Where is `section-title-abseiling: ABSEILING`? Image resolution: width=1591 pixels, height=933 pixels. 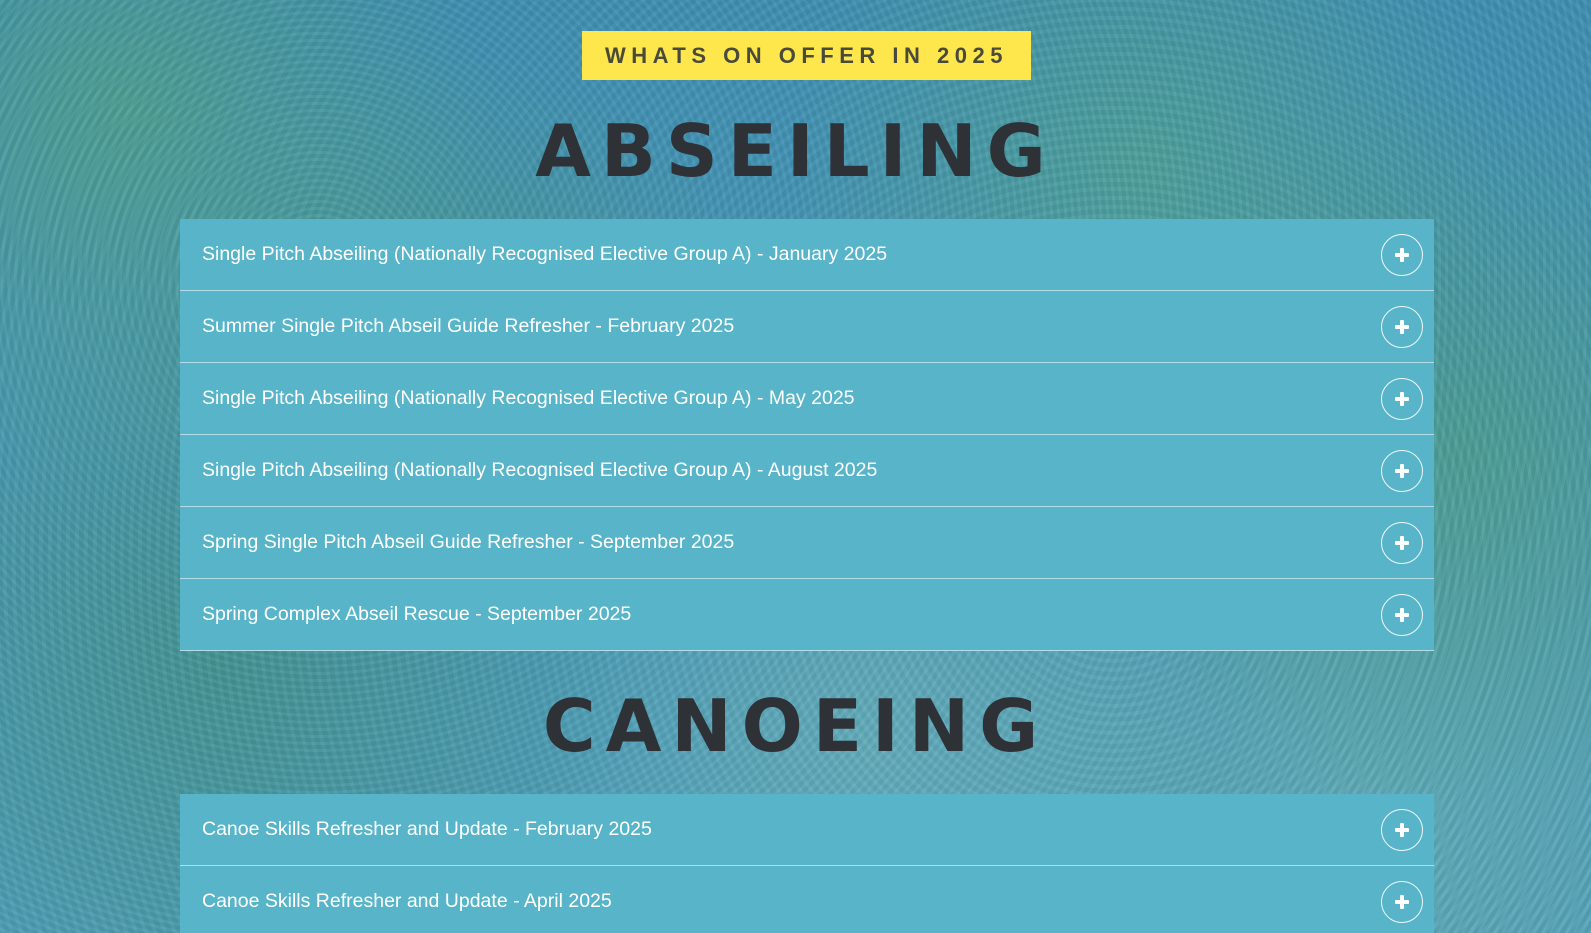 section-title-abseiling: ABSEILING is located at coordinates (795, 151).